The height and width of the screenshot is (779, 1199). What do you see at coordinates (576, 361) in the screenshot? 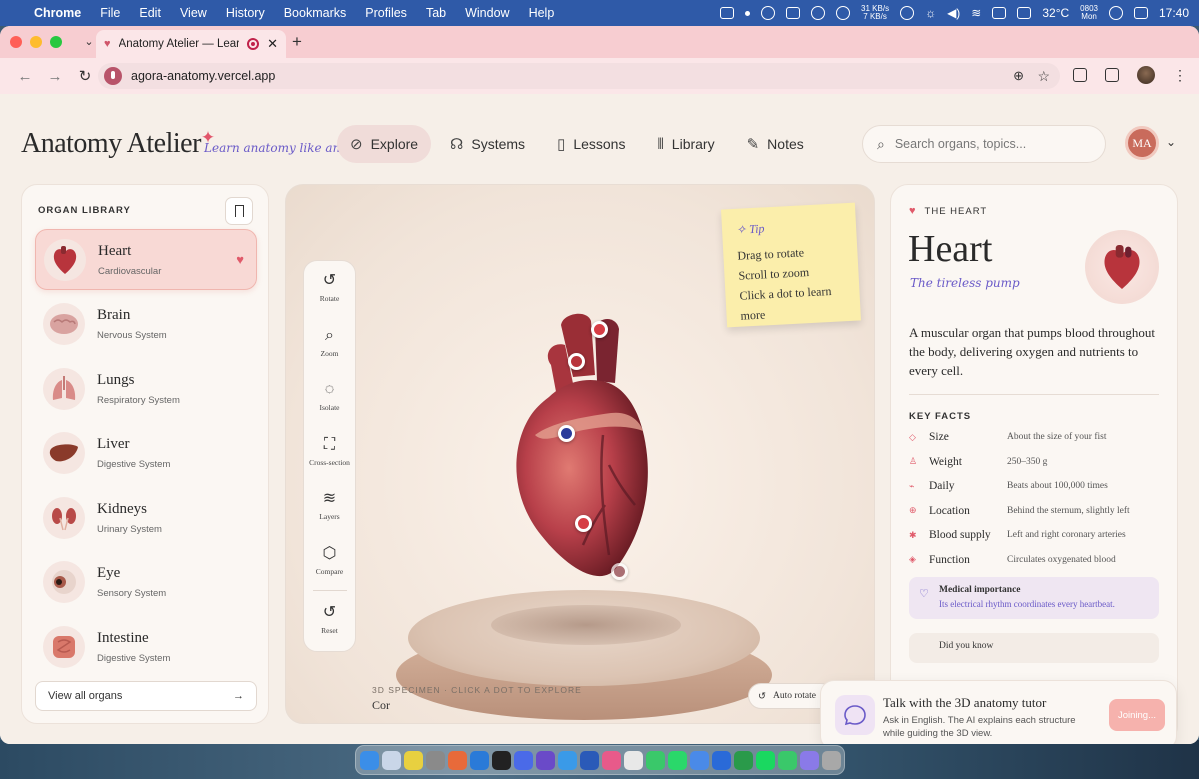
I see `hotspot-pulmonary` at bounding box center [576, 361].